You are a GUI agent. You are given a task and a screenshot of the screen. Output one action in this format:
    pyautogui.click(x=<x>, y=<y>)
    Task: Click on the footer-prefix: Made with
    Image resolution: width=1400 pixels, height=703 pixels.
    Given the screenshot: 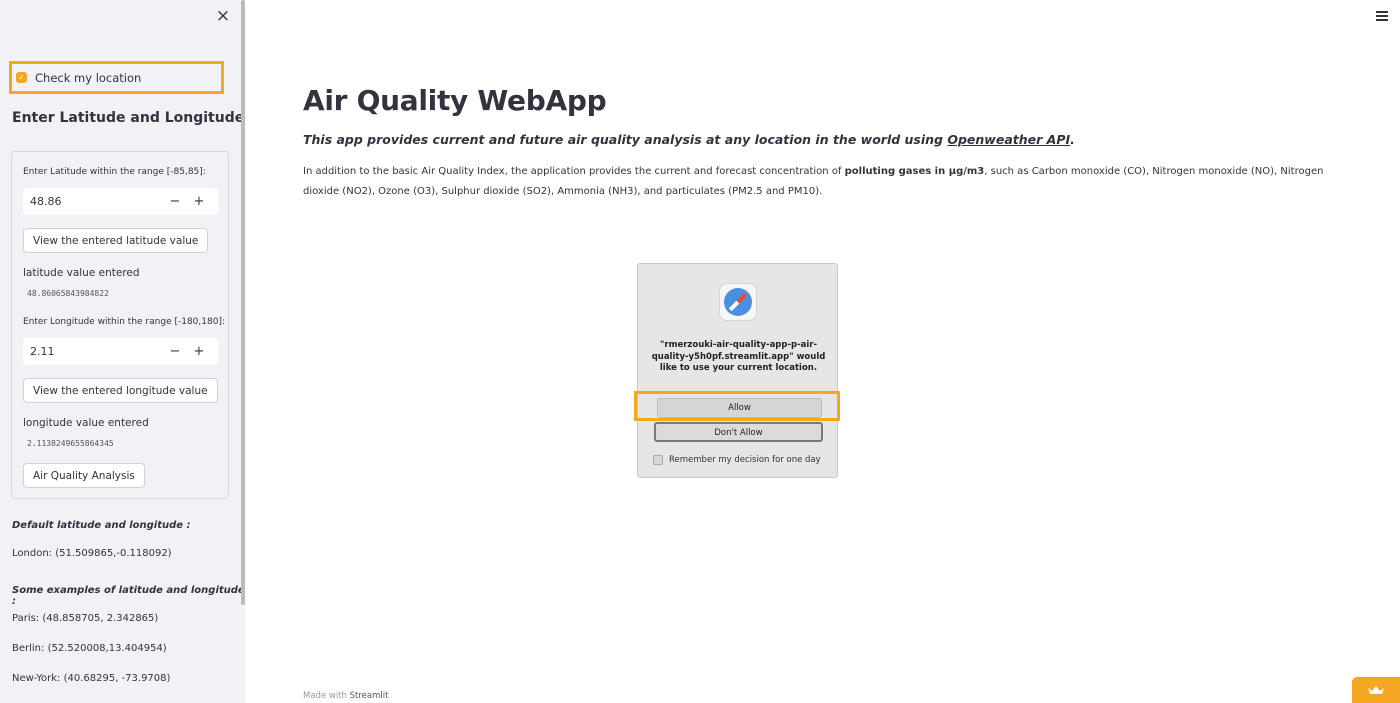 What is the action you would take?
    pyautogui.click(x=326, y=696)
    